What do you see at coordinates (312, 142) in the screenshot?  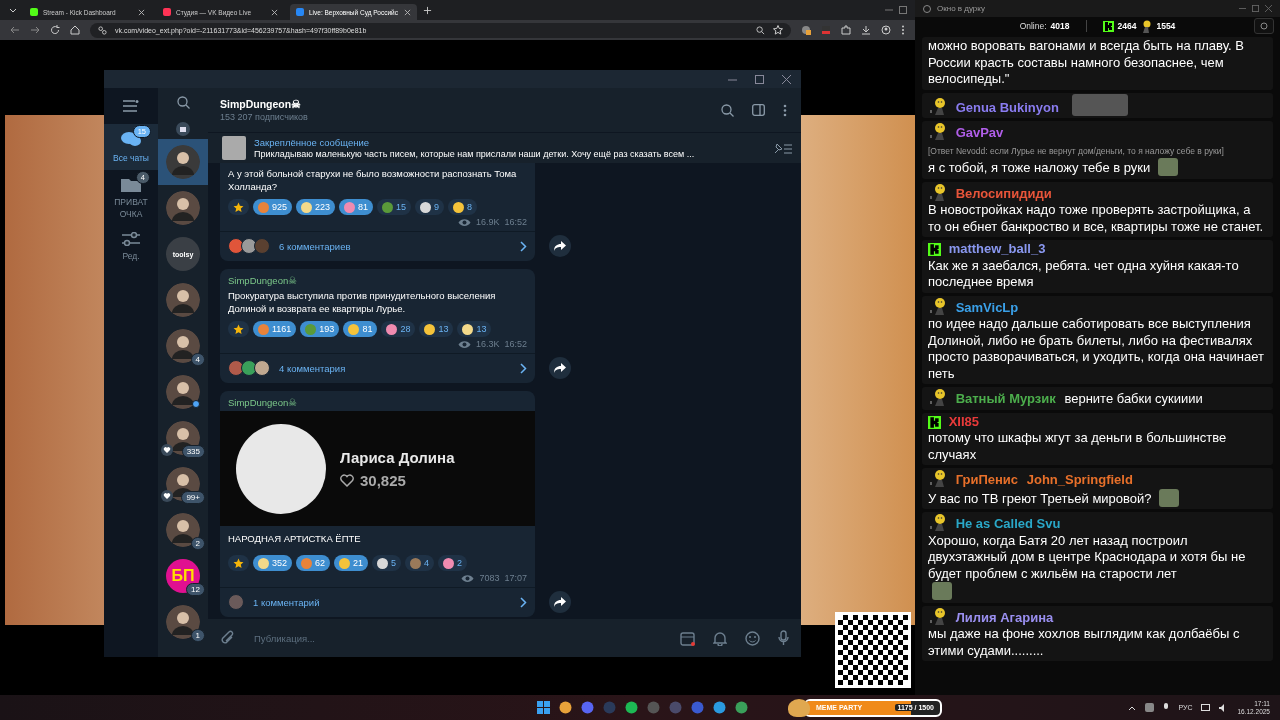 I see `pinned-title: Закреплённое сообщение` at bounding box center [312, 142].